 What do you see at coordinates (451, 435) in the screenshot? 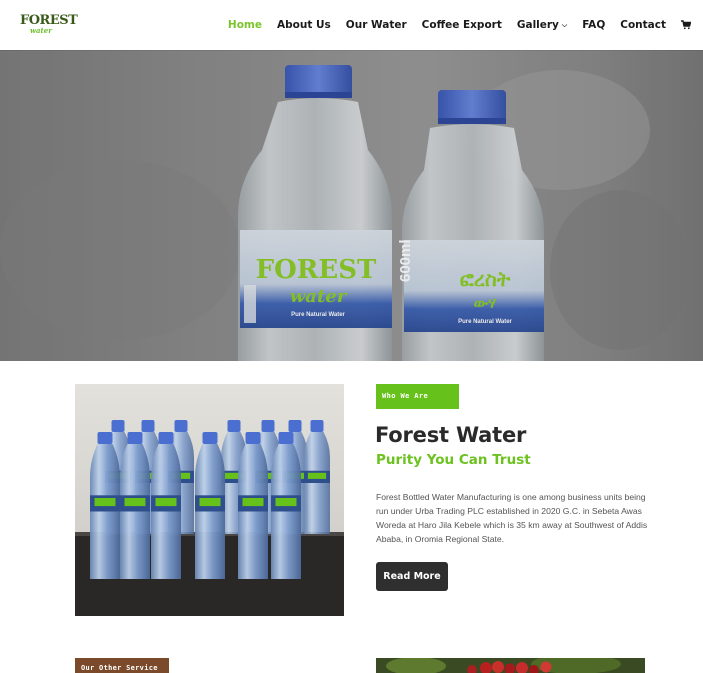
I see `about-title: Forest Water` at bounding box center [451, 435].